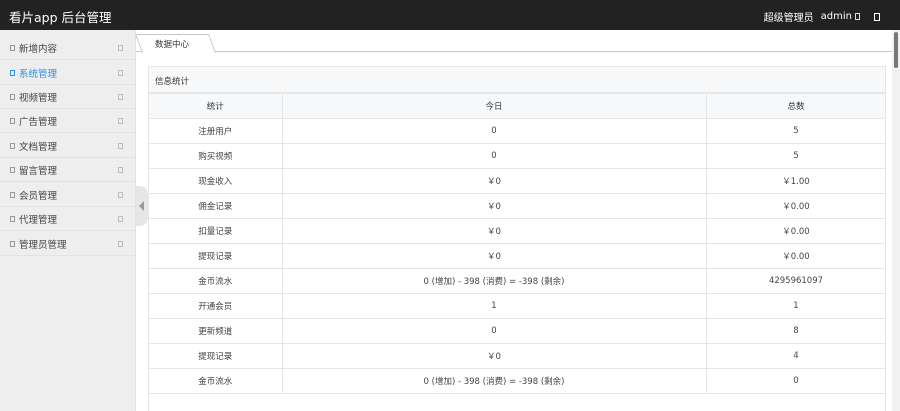 This screenshot has width=900, height=411. I want to click on table-cell: 4295961097, so click(795, 281).